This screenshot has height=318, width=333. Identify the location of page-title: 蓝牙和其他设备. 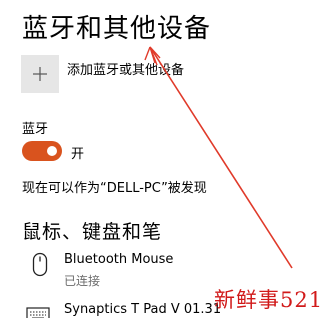
(117, 29).